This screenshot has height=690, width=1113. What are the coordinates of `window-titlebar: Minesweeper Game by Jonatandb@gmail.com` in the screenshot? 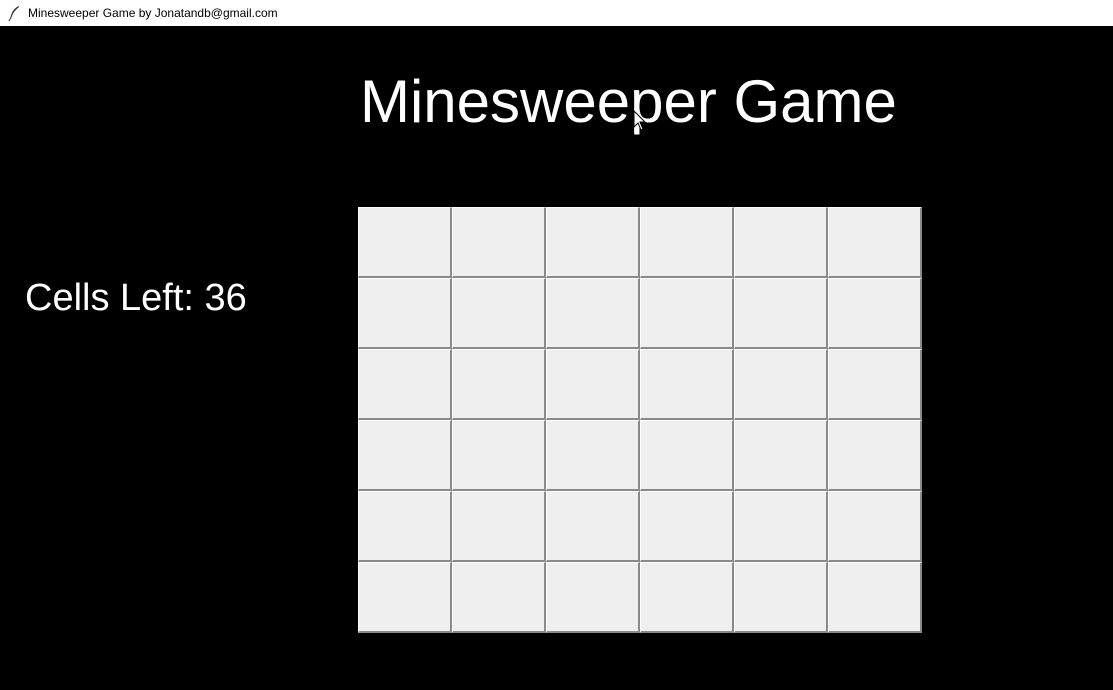 It's located at (556, 13).